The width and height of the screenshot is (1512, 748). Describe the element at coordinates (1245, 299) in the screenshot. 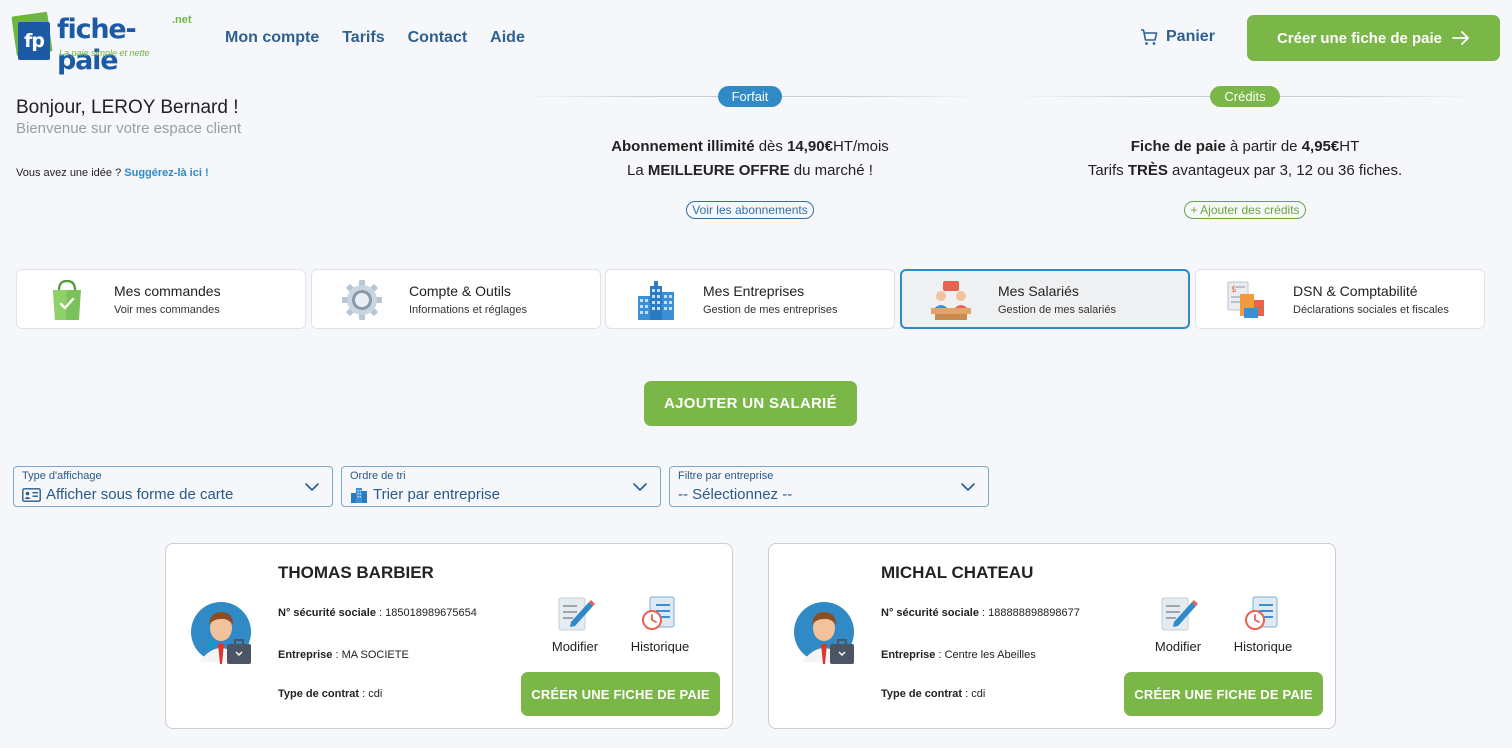

I see `accounting-icon: $` at that location.